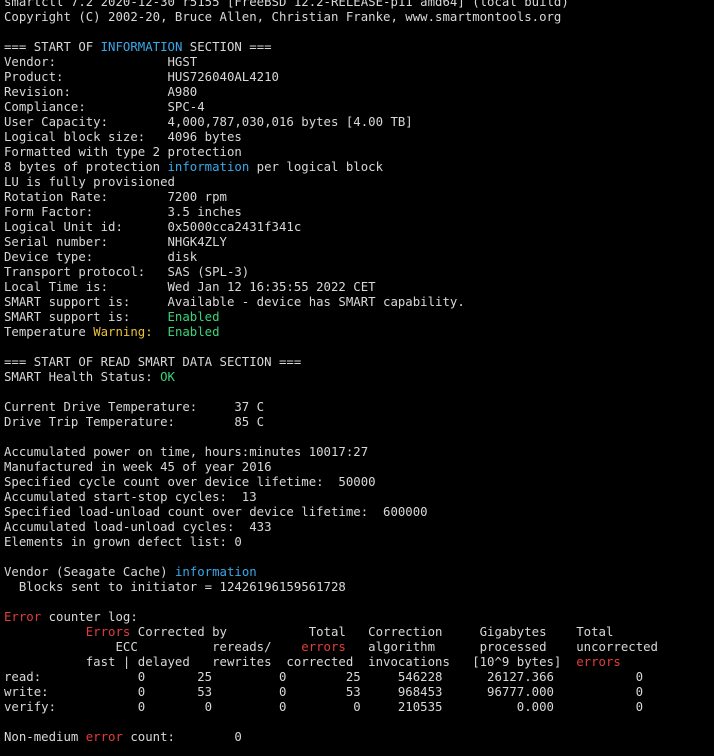  What do you see at coordinates (45, 737) in the screenshot?
I see `terminal-text: Non-medium` at bounding box center [45, 737].